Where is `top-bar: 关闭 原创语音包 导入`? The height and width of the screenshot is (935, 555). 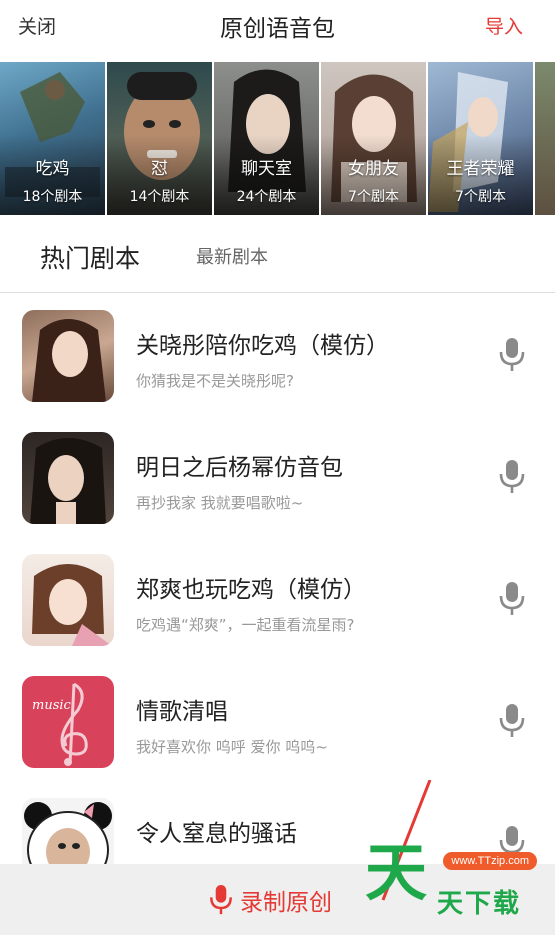 top-bar: 关闭 原创语音包 导入 is located at coordinates (277, 26).